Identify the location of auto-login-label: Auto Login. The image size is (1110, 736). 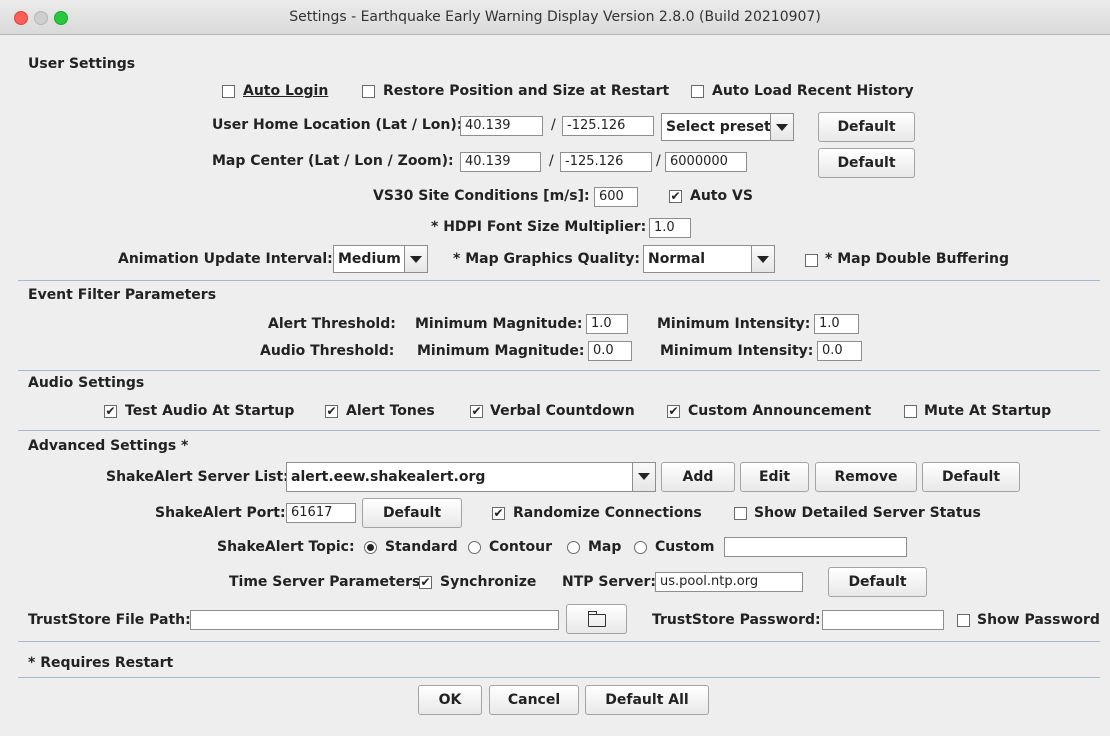
(286, 91).